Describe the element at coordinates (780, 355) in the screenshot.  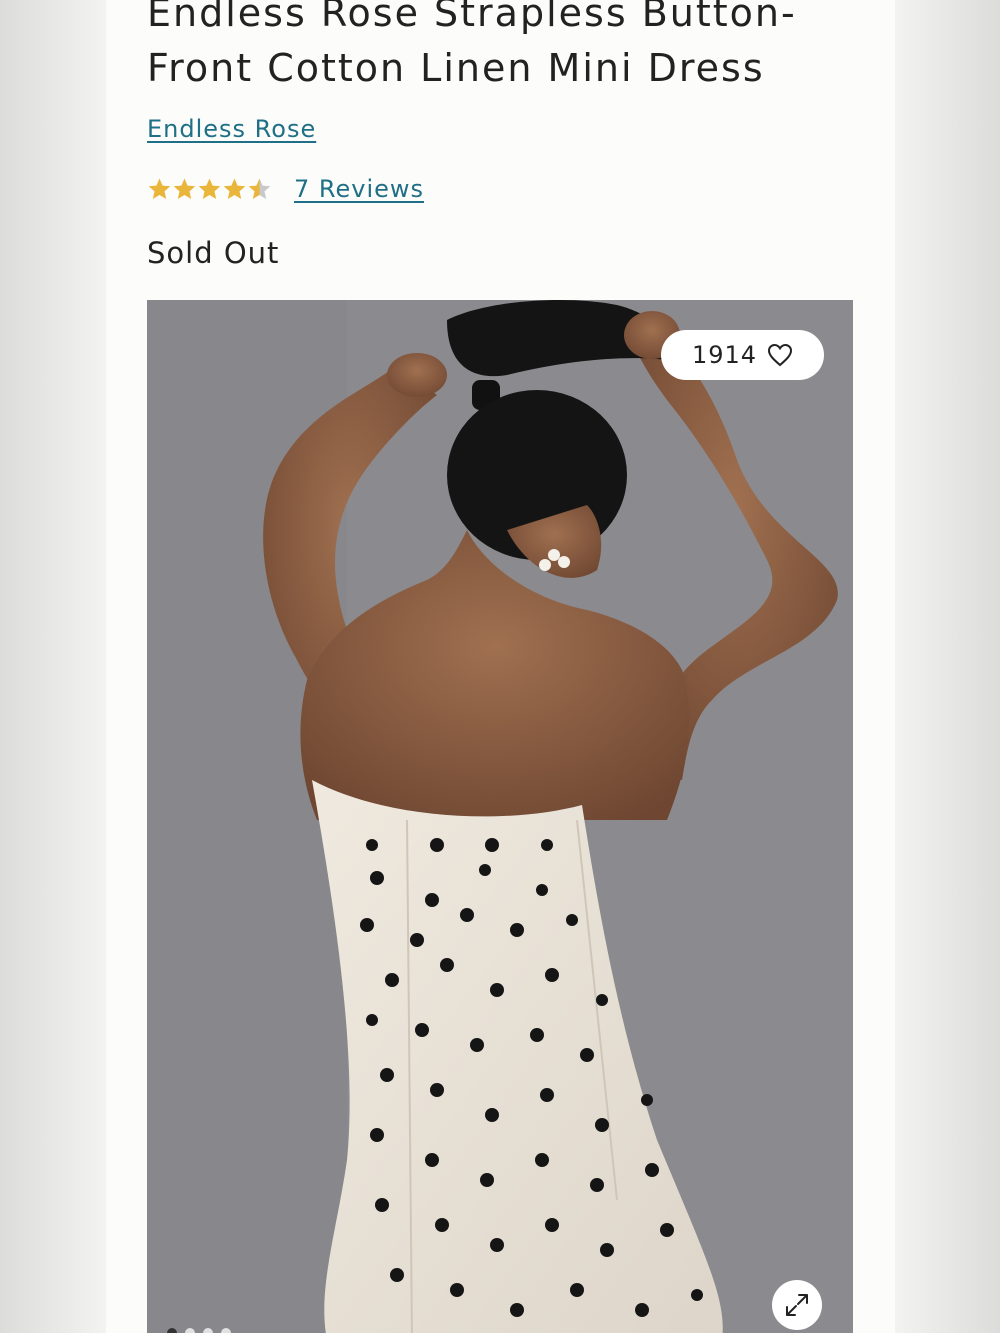
I see `heart-icon` at that location.